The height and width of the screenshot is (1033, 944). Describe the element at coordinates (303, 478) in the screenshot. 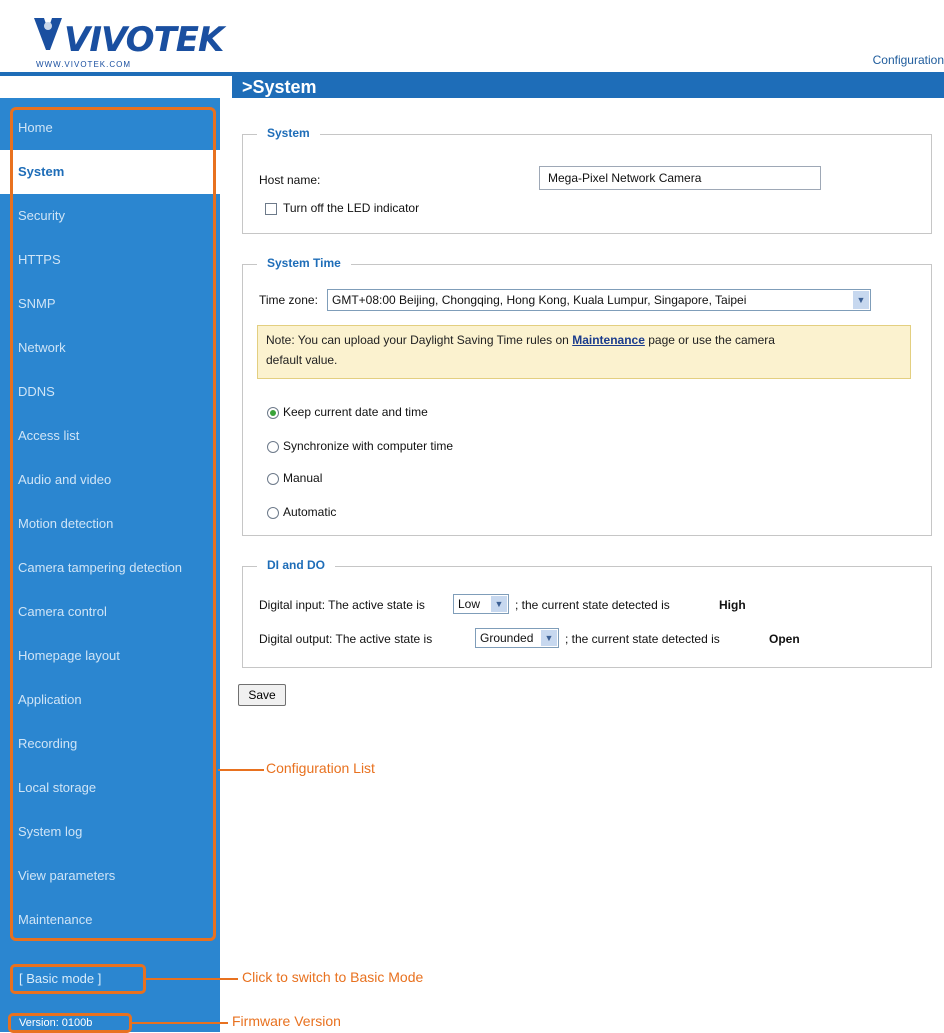

I see `radio-manual-label: Manual` at that location.